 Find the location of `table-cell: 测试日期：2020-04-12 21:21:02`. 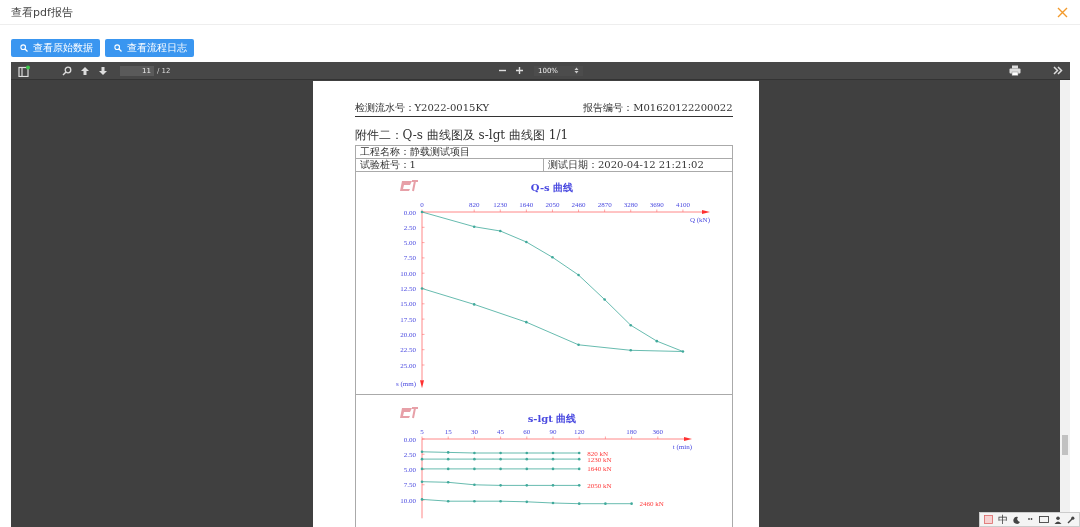

table-cell: 测试日期：2020-04-12 21:21:02 is located at coordinates (637, 165).